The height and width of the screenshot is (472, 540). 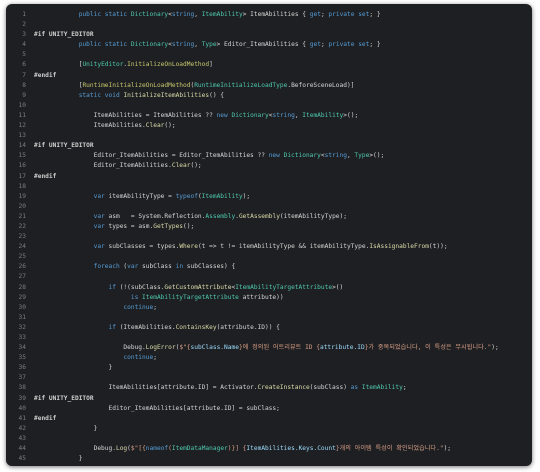 I want to click on code-token: $"{, so click(x=185, y=348).